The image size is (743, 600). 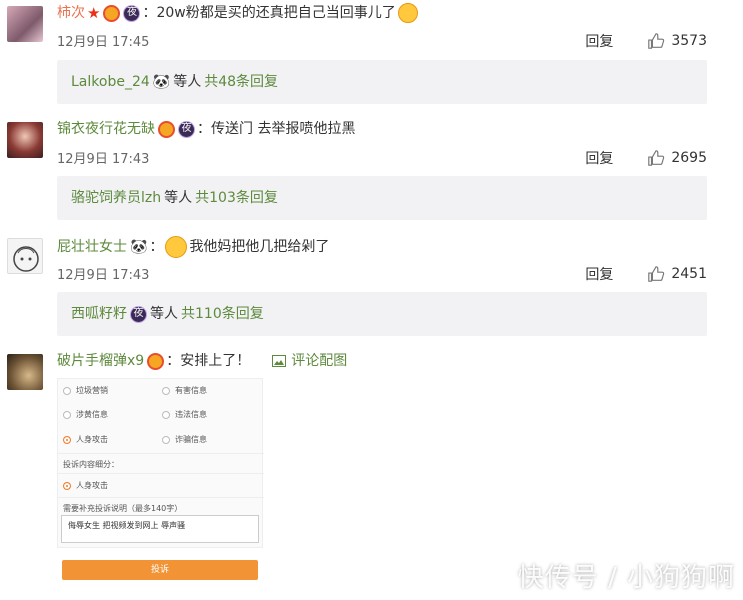 What do you see at coordinates (279, 361) in the screenshot?
I see `image-icon` at bounding box center [279, 361].